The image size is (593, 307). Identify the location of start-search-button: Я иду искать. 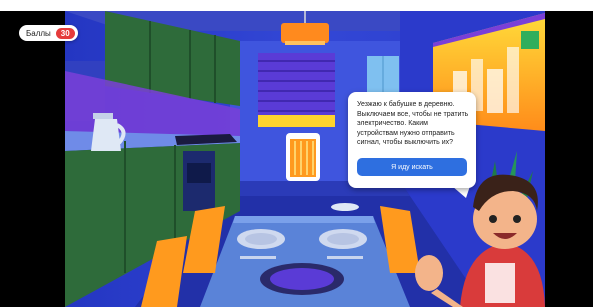
(412, 167).